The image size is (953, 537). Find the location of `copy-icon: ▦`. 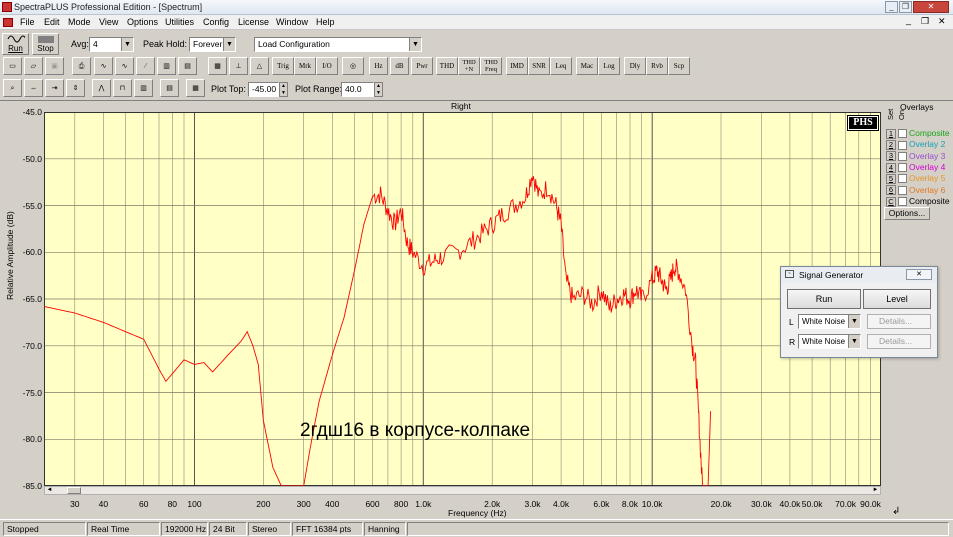

copy-icon: ▦ is located at coordinates (195, 88).